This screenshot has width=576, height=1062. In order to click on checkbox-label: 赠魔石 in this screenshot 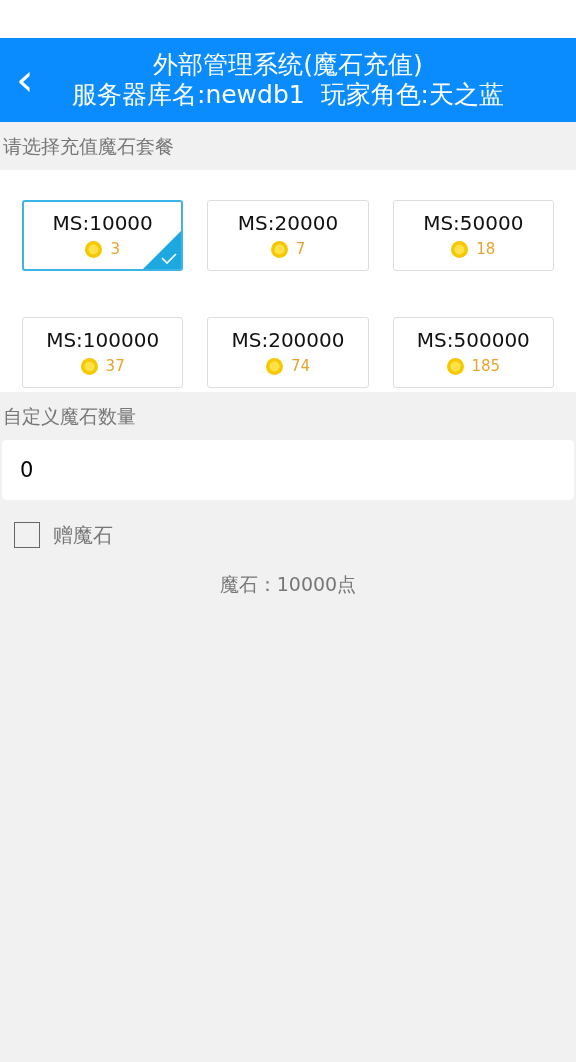, I will do `click(83, 535)`.